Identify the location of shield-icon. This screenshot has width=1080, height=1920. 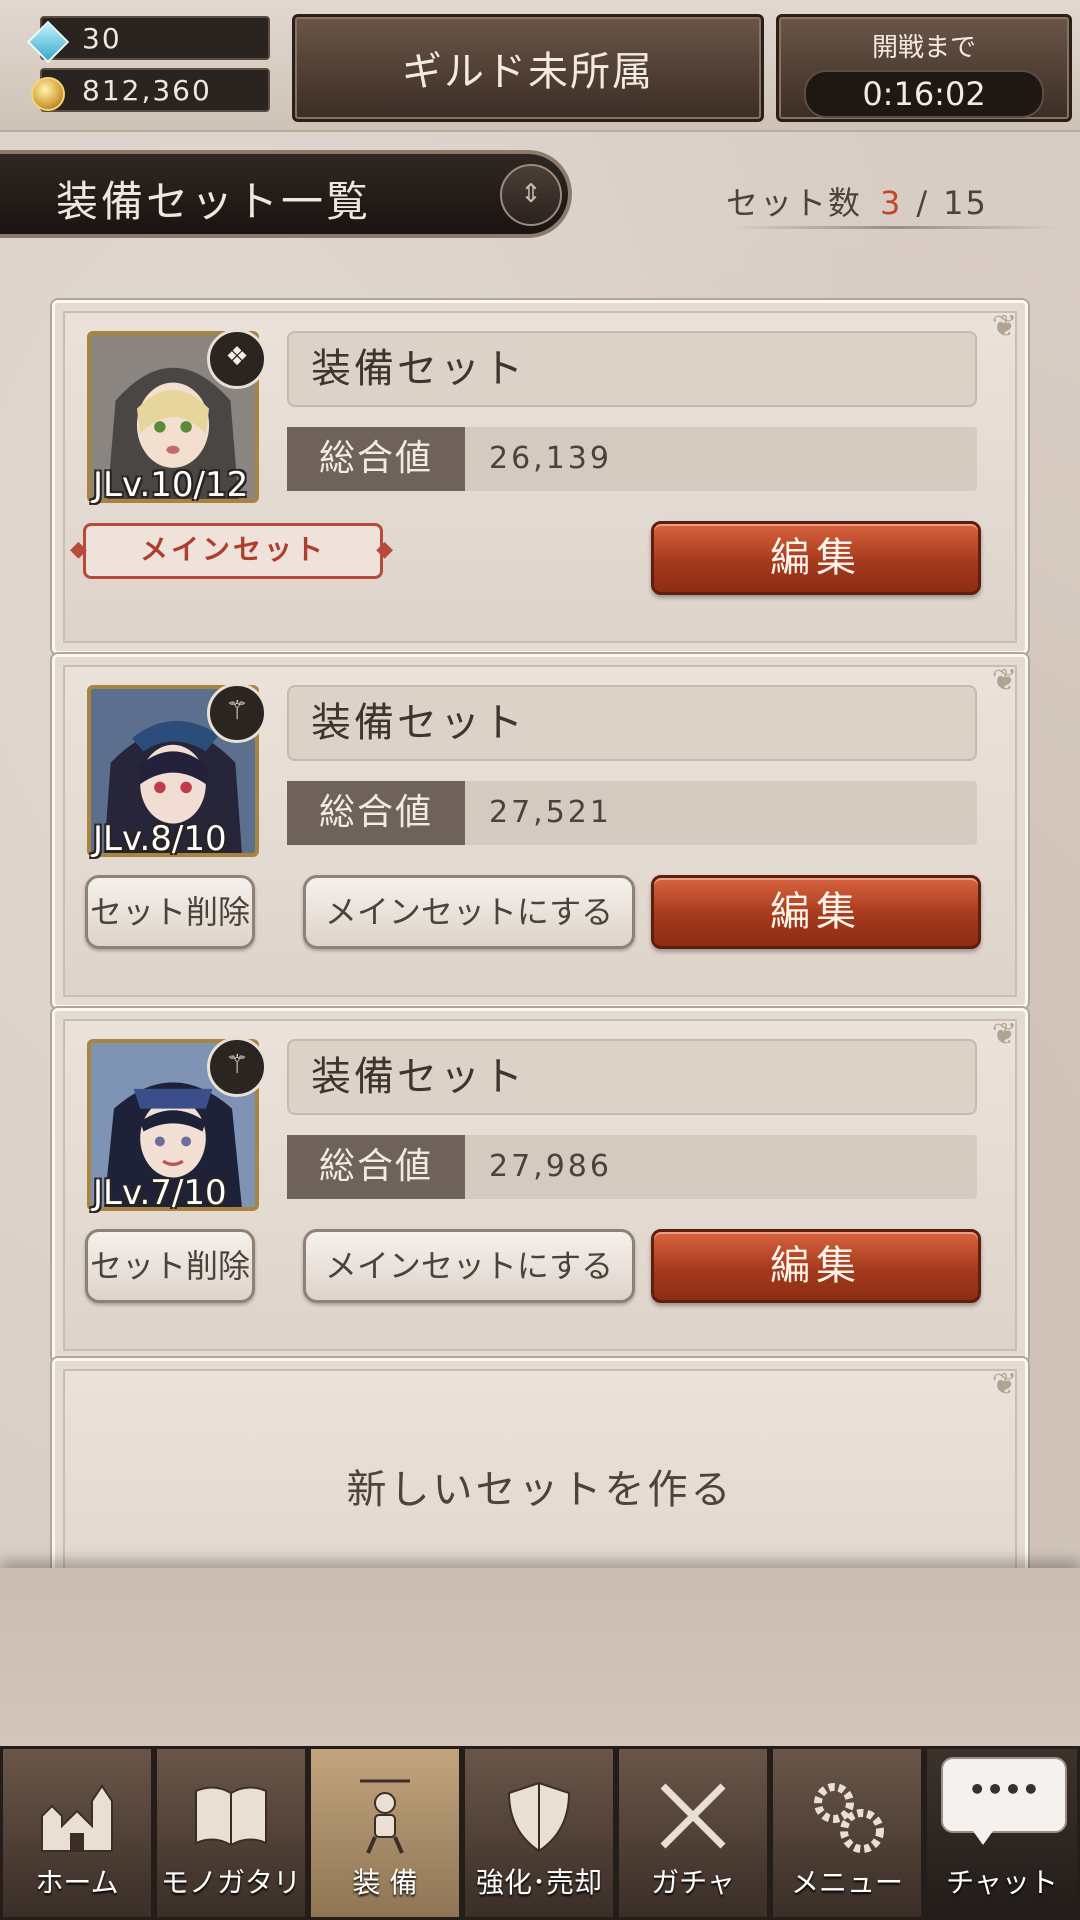
(539, 1817).